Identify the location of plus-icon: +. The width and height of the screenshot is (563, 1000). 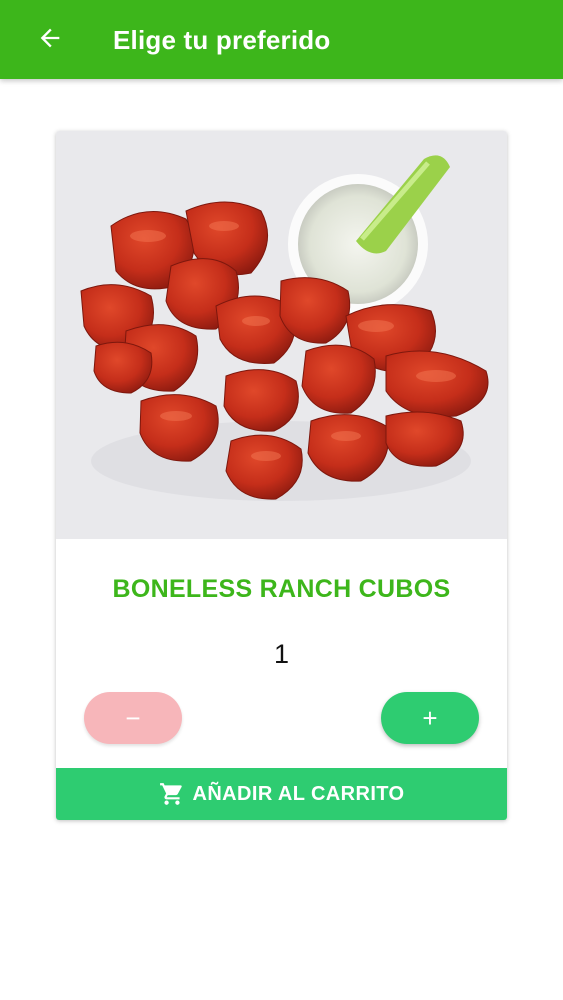
(430, 717).